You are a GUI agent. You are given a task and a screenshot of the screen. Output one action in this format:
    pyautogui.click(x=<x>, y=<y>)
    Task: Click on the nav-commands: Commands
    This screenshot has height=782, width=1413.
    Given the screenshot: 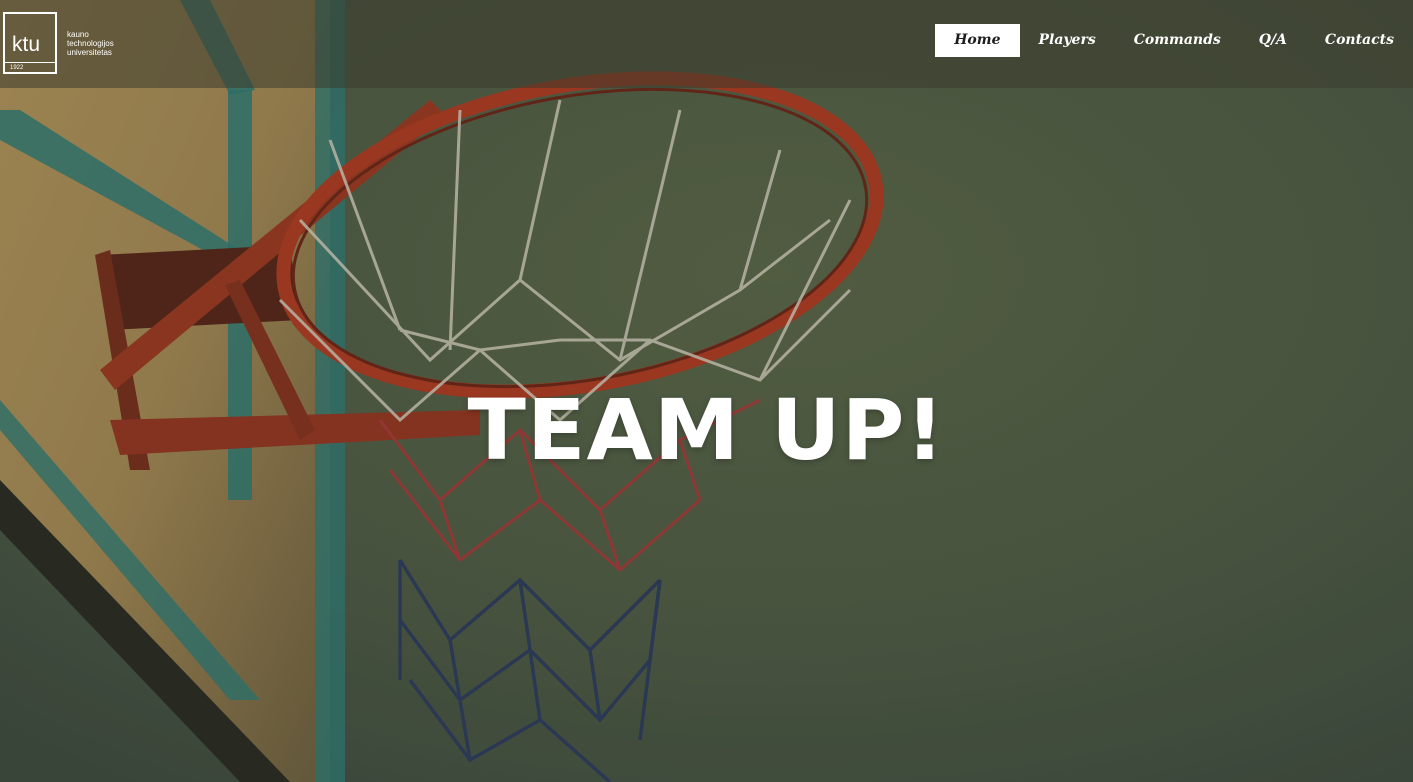 What is the action you would take?
    pyautogui.click(x=1177, y=40)
    